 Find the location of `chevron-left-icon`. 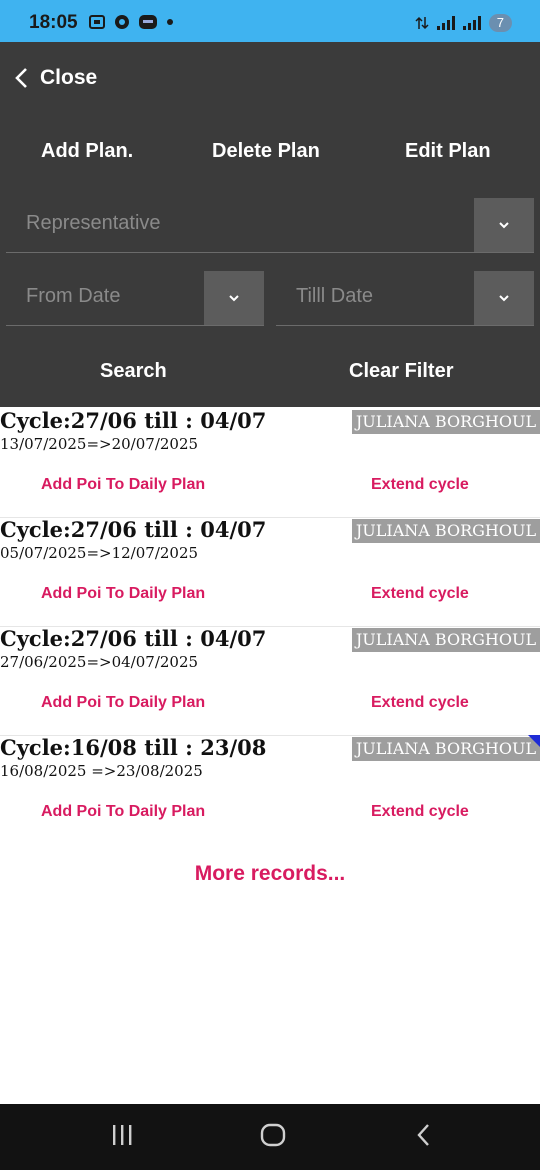

chevron-left-icon is located at coordinates (21, 78).